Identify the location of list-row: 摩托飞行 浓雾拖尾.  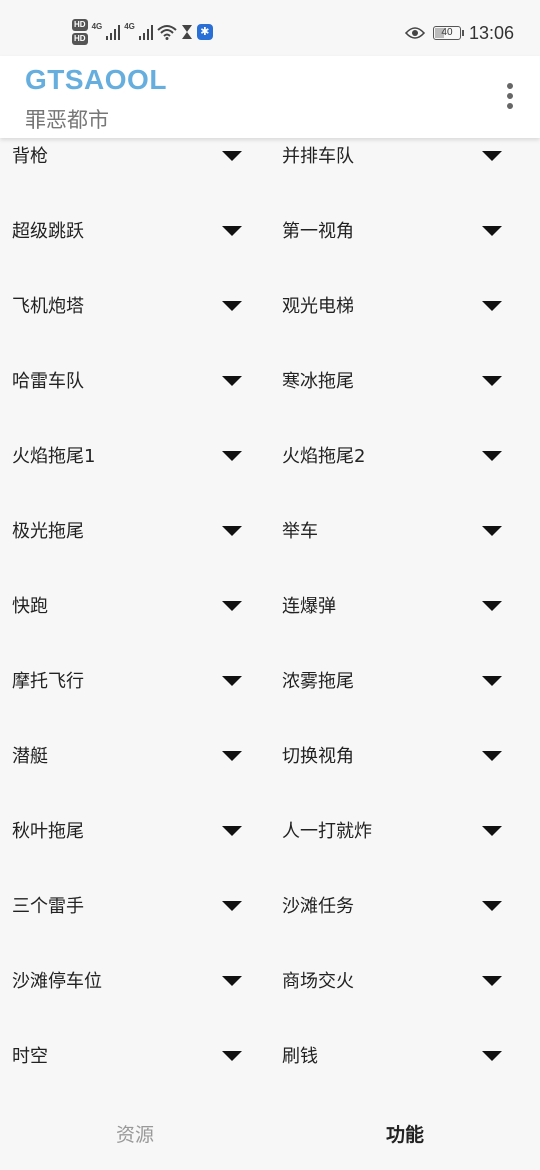
(270, 680).